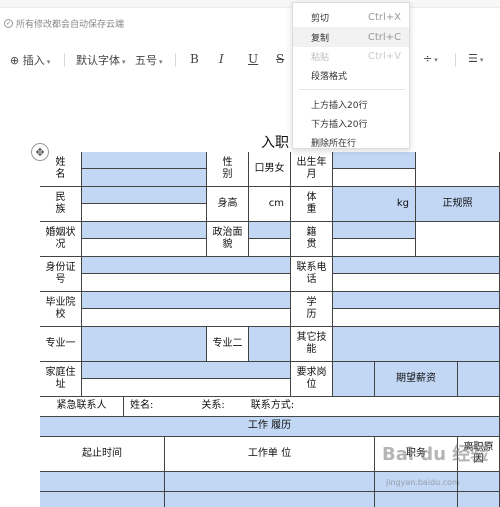 This screenshot has width=500, height=507. I want to click on list-button: ☰ ▾, so click(475, 58).